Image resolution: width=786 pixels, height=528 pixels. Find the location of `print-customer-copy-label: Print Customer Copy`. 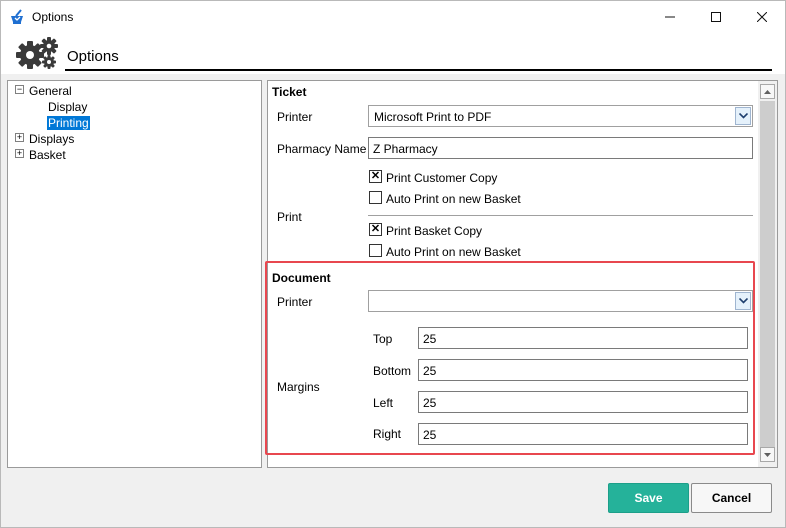

print-customer-copy-label: Print Customer Copy is located at coordinates (442, 178).